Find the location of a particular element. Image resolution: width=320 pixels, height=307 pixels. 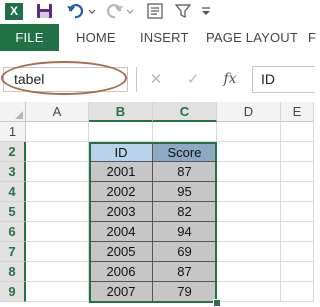

cell-a7 is located at coordinates (57, 252).